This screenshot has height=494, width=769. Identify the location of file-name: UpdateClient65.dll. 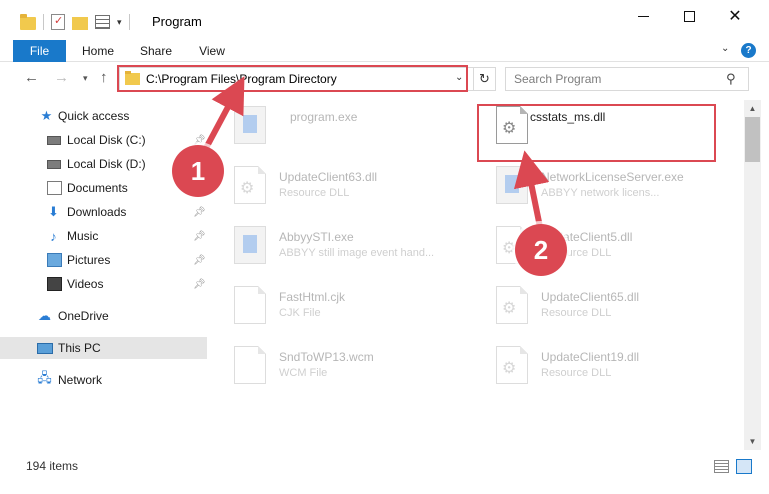
(590, 297).